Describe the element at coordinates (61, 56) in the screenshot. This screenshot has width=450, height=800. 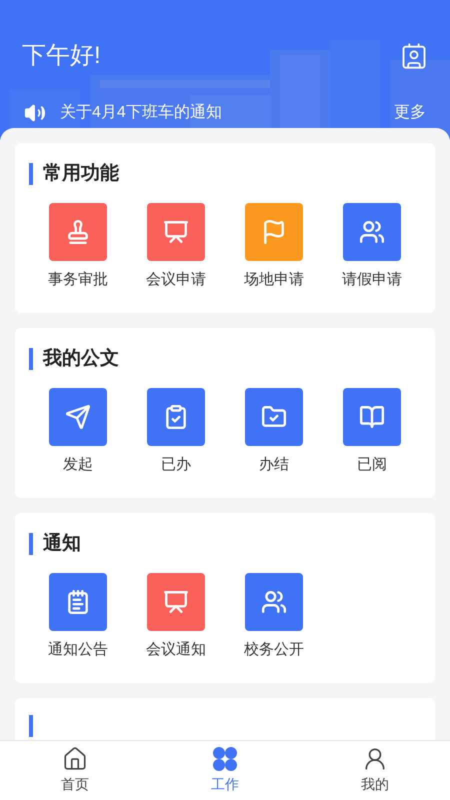
I see `greeting: 下午好!` at that location.